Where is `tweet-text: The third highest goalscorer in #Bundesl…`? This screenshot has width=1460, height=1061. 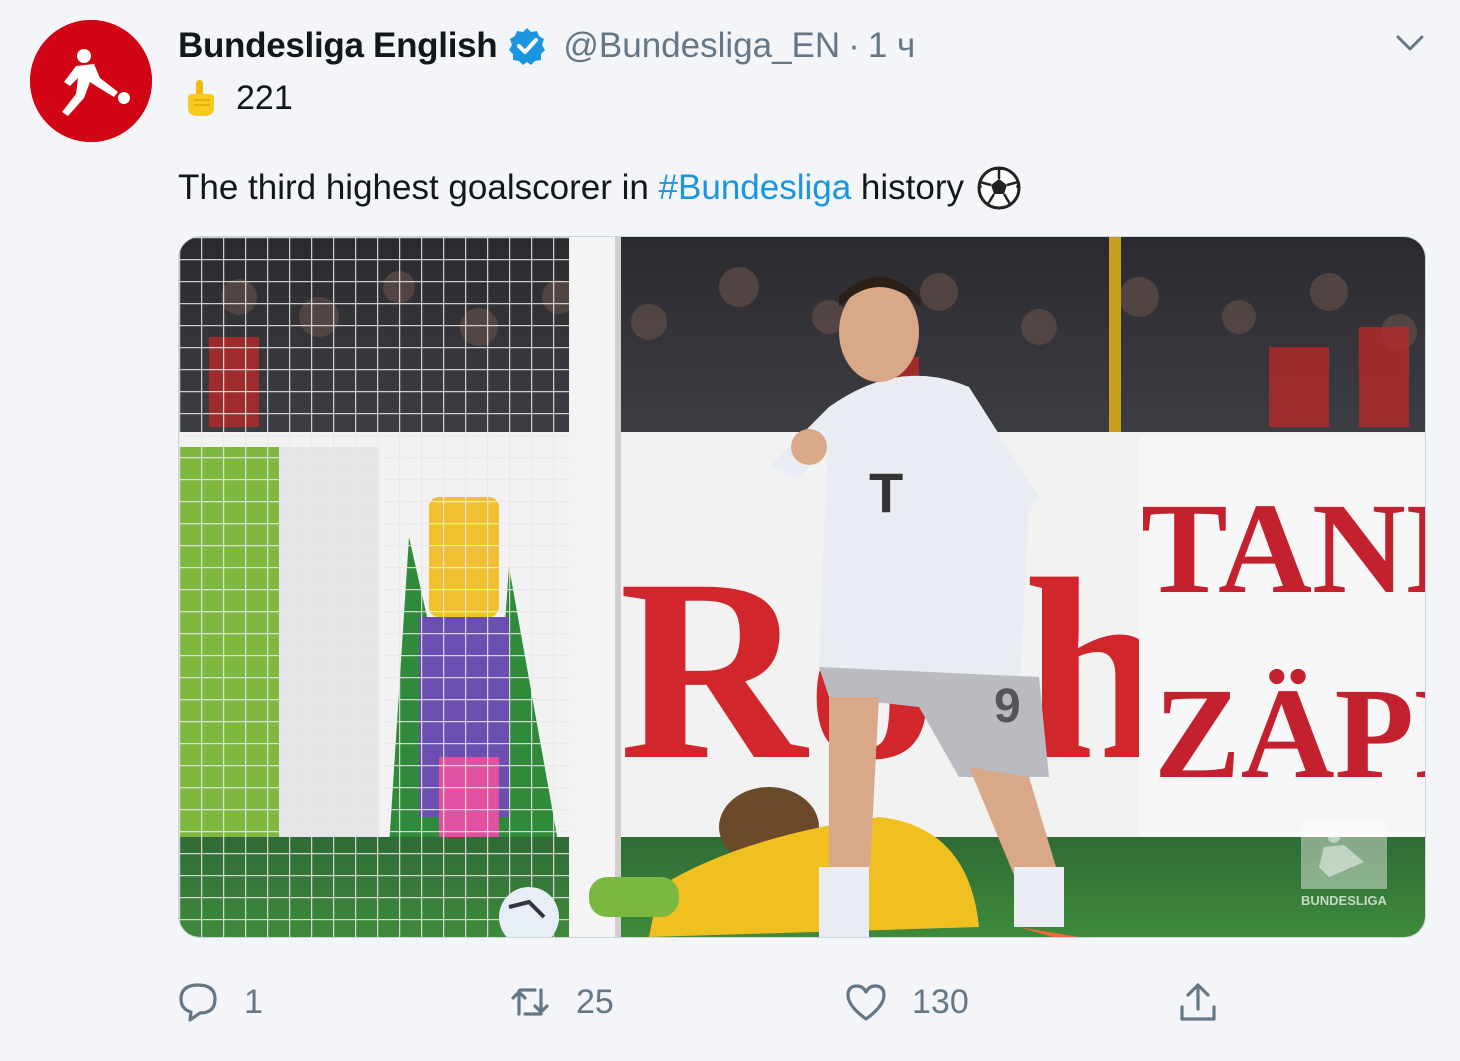
tweet-text: The third highest goalscorer in #Bundesl… is located at coordinates (600, 188).